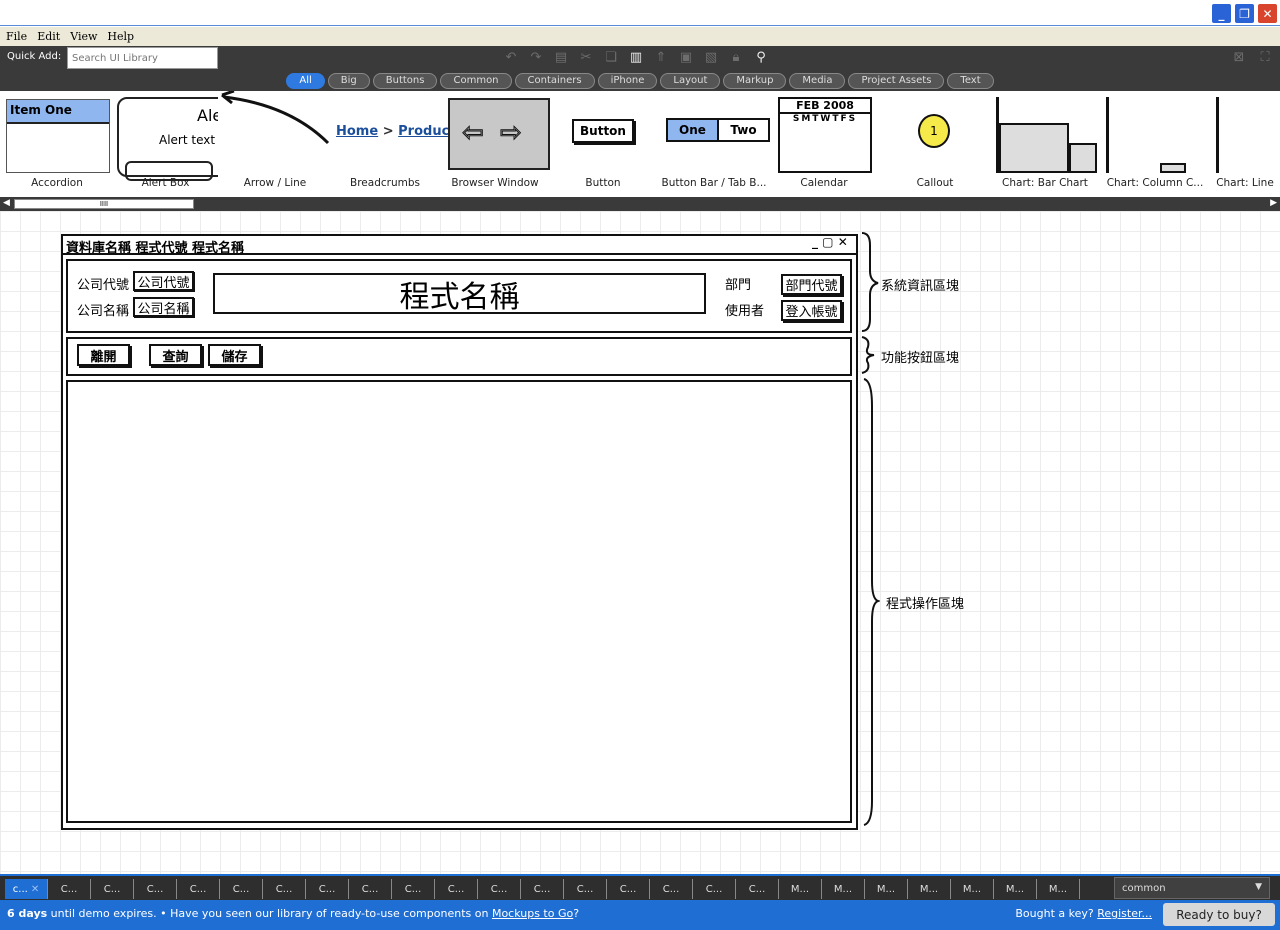 The image size is (1280, 930). I want to click on library-item-alert-box: Ale Alert text g Alert Box, so click(165, 144).